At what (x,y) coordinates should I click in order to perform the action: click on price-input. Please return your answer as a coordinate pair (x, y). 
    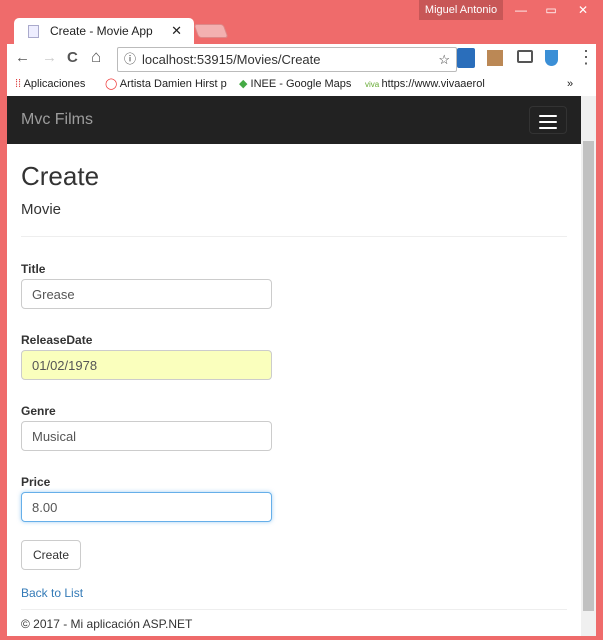
    Looking at the image, I should click on (146, 507).